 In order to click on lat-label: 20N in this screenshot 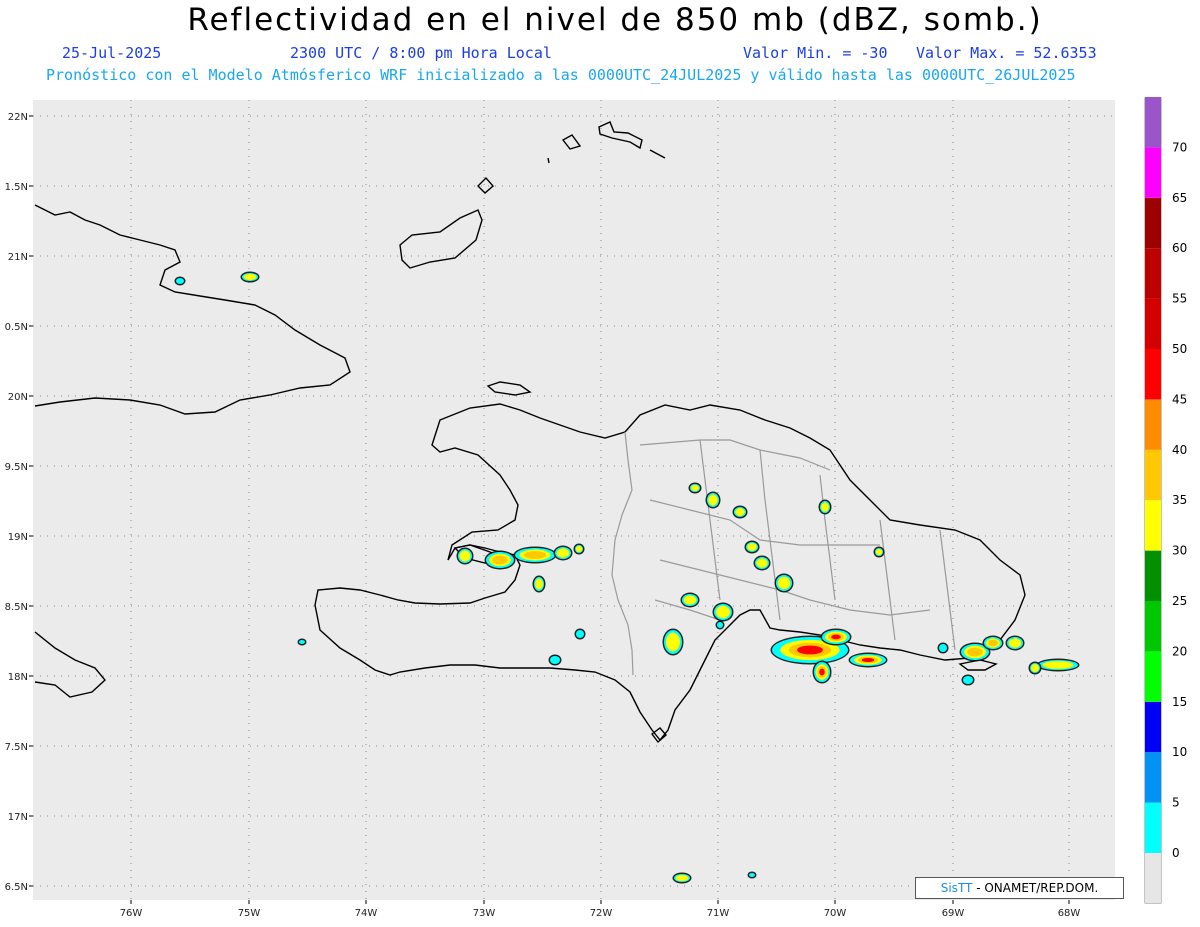, I will do `click(18, 397)`.